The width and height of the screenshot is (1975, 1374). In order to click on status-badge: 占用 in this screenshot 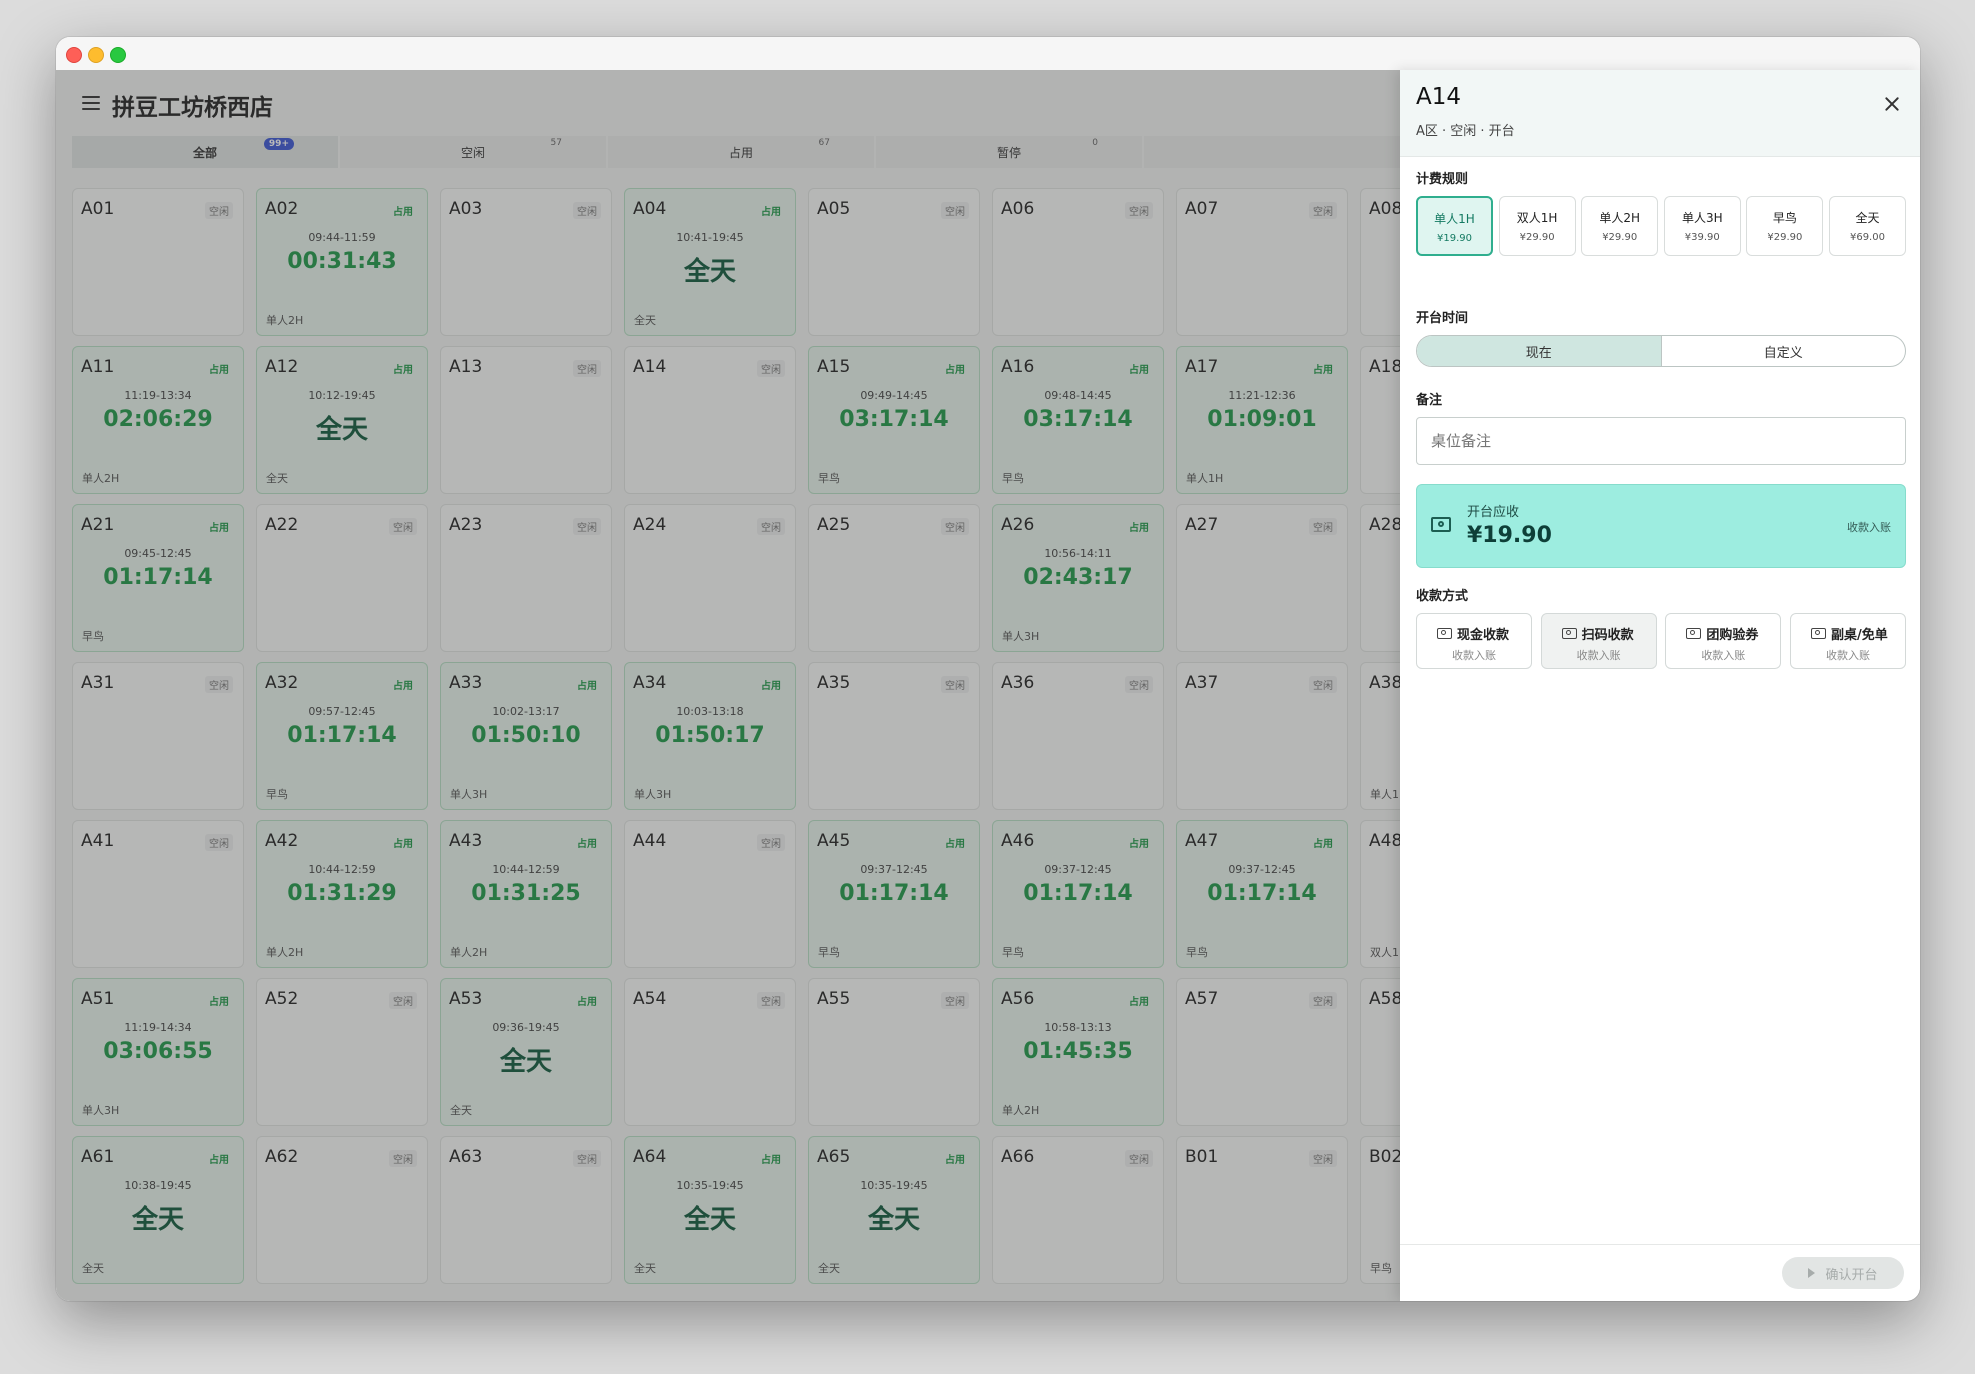, I will do `click(771, 686)`.